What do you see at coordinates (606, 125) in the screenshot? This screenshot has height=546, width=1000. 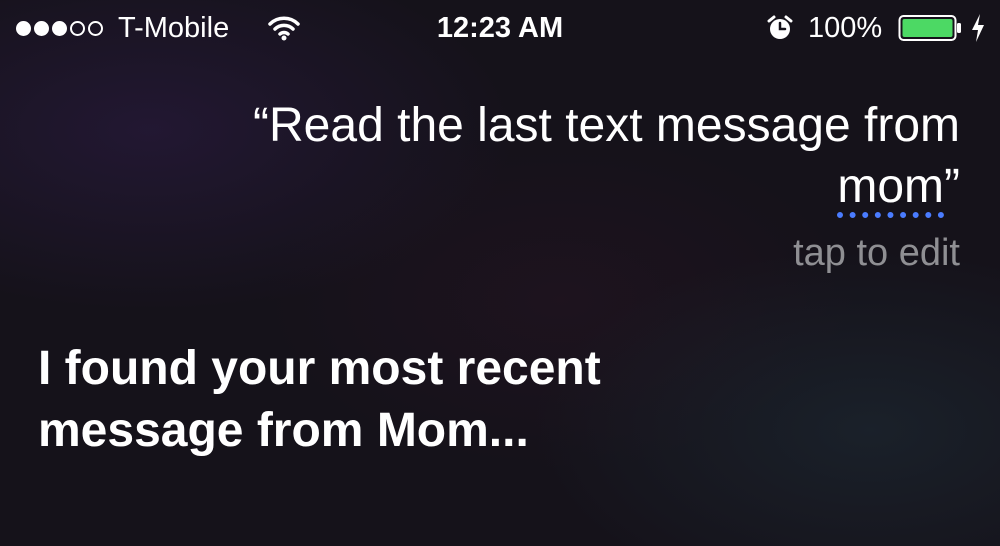 I see `query-text: “Read the last text message from` at bounding box center [606, 125].